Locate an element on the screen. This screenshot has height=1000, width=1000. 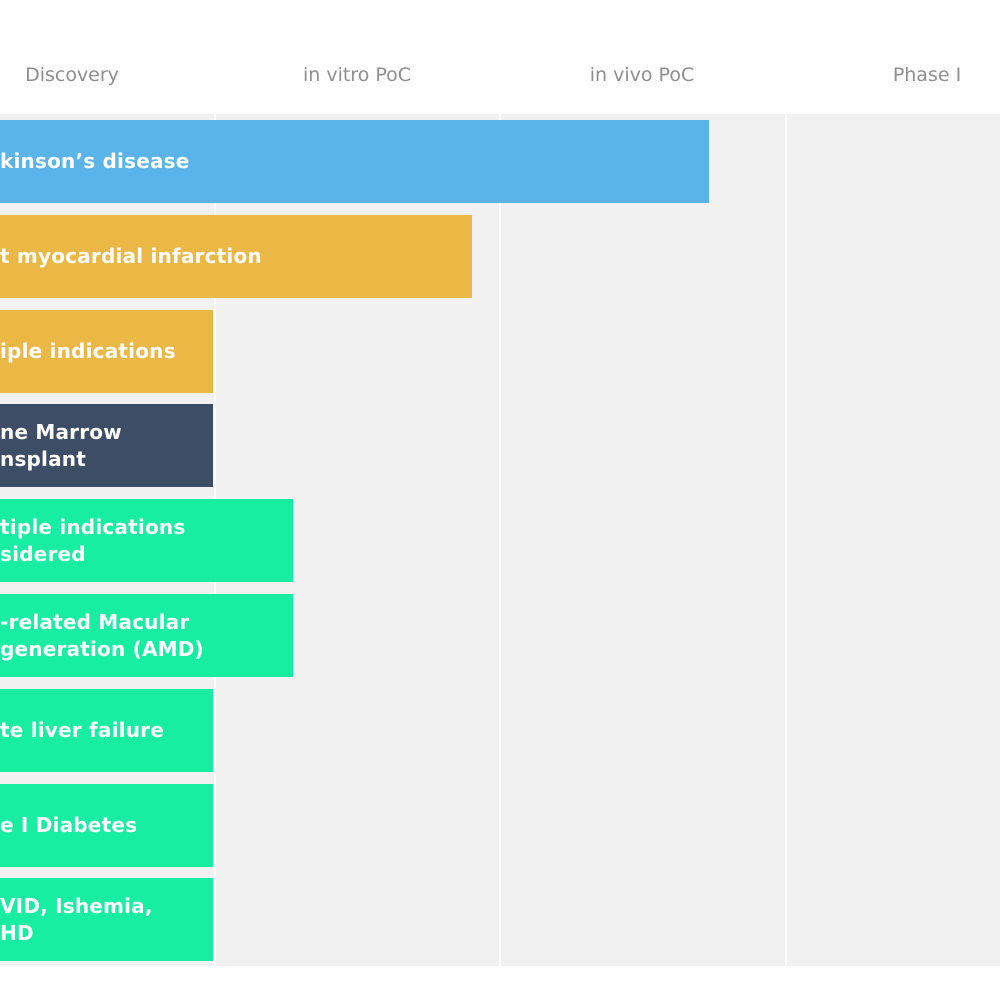
pipeline-bar: -related Macular generation (AMD) is located at coordinates (146, 635).